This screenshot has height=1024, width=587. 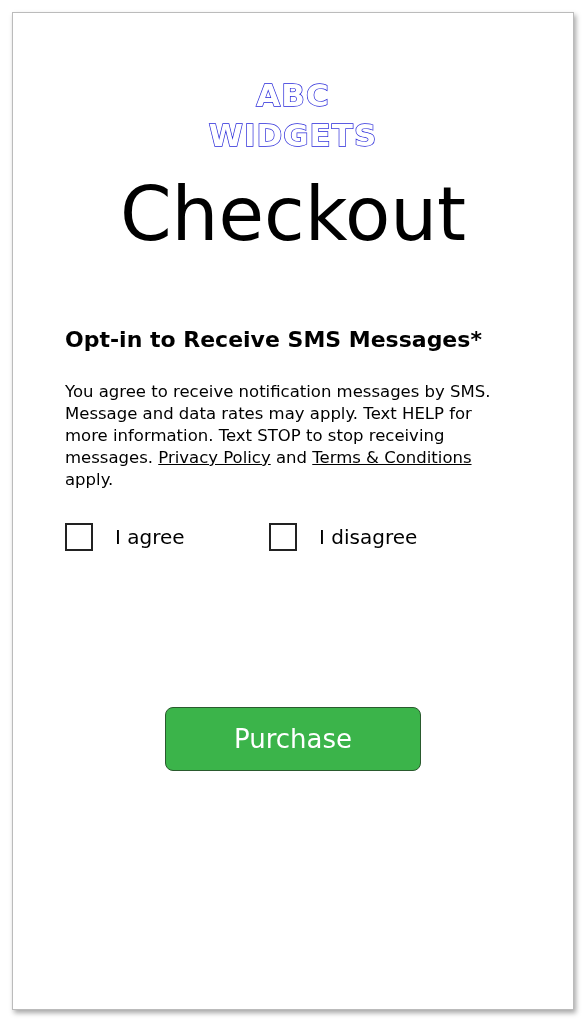 What do you see at coordinates (293, 214) in the screenshot?
I see `page-title: Checkout` at bounding box center [293, 214].